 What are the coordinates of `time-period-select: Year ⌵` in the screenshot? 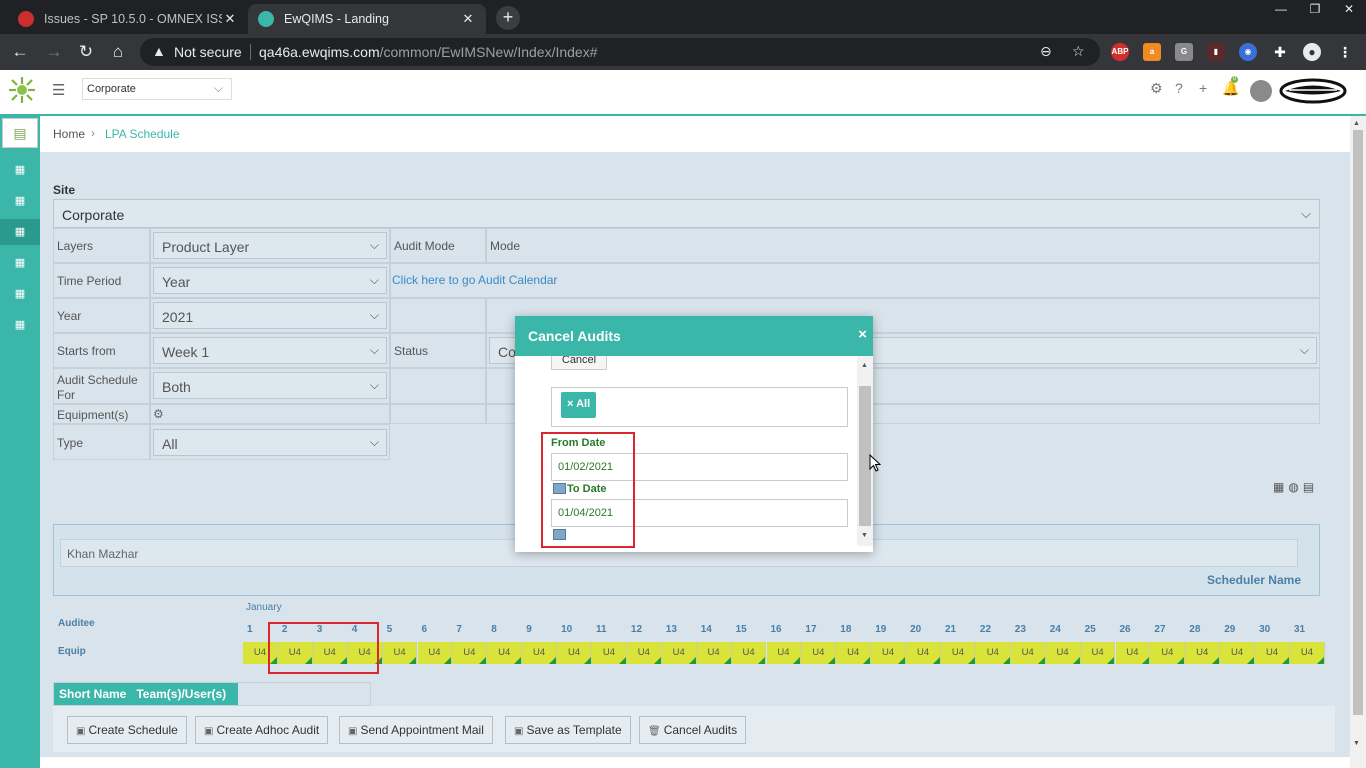 It's located at (270, 280).